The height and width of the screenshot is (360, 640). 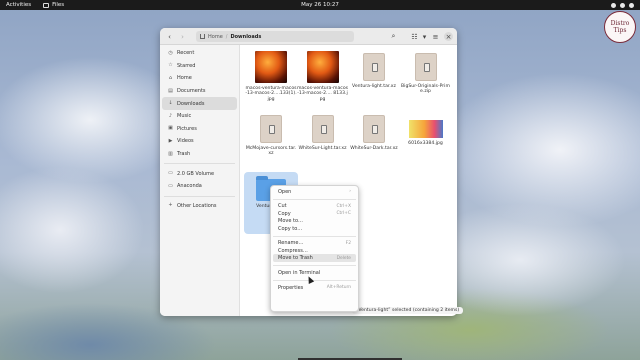 I want to click on file-name: BigSur-Originals-Prime.zip, so click(x=425, y=89).